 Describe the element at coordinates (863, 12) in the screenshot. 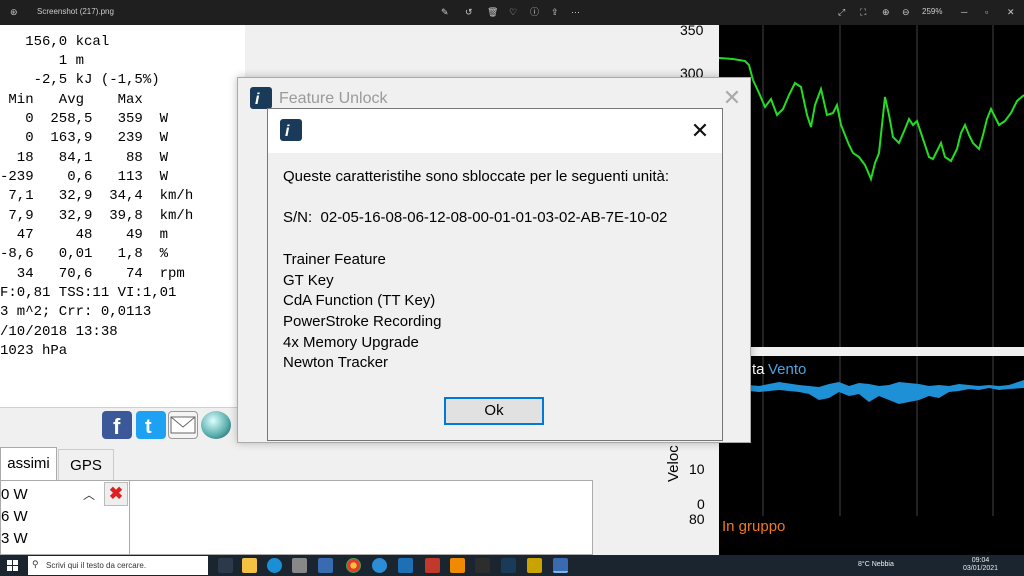

I see `fit-icon: ⛶` at that location.